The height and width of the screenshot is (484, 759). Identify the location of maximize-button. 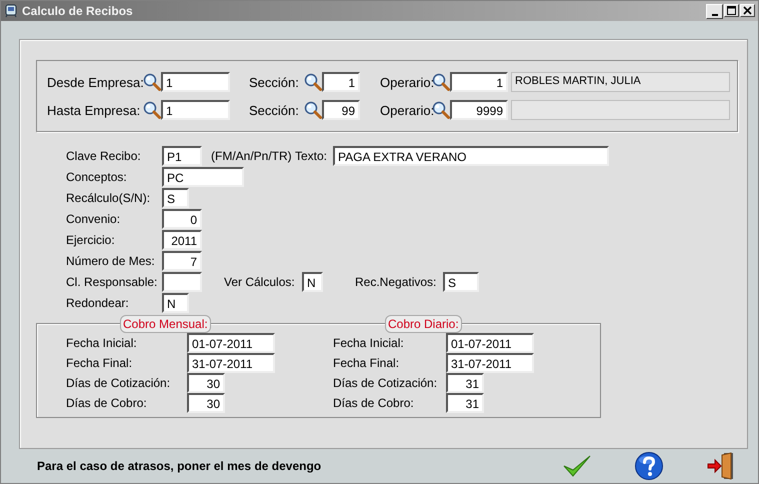
(731, 10).